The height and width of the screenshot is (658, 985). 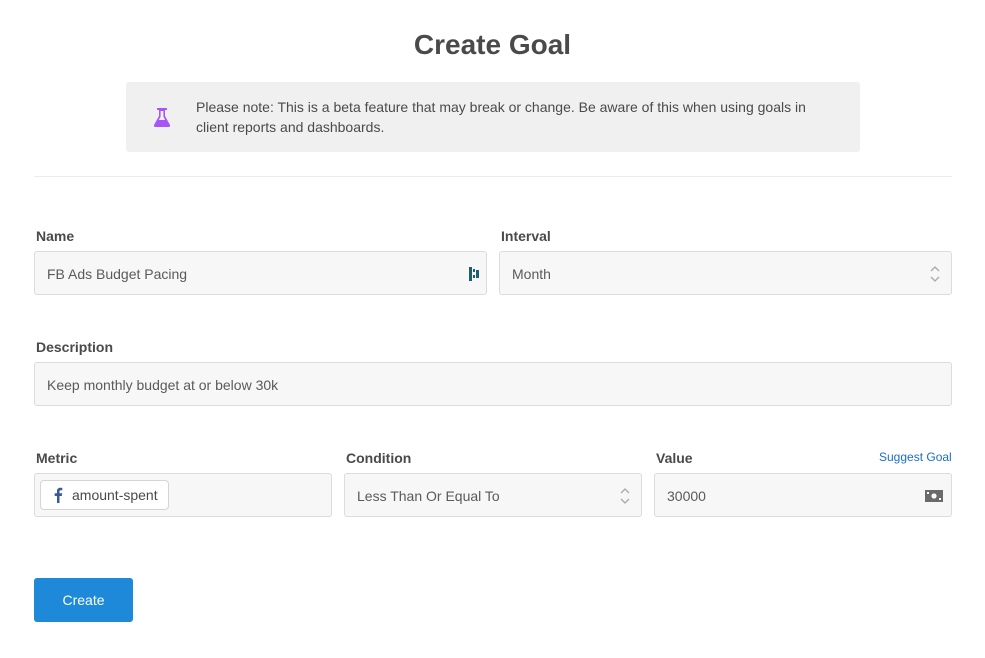 What do you see at coordinates (474, 274) in the screenshot?
I see `password-manager-icon` at bounding box center [474, 274].